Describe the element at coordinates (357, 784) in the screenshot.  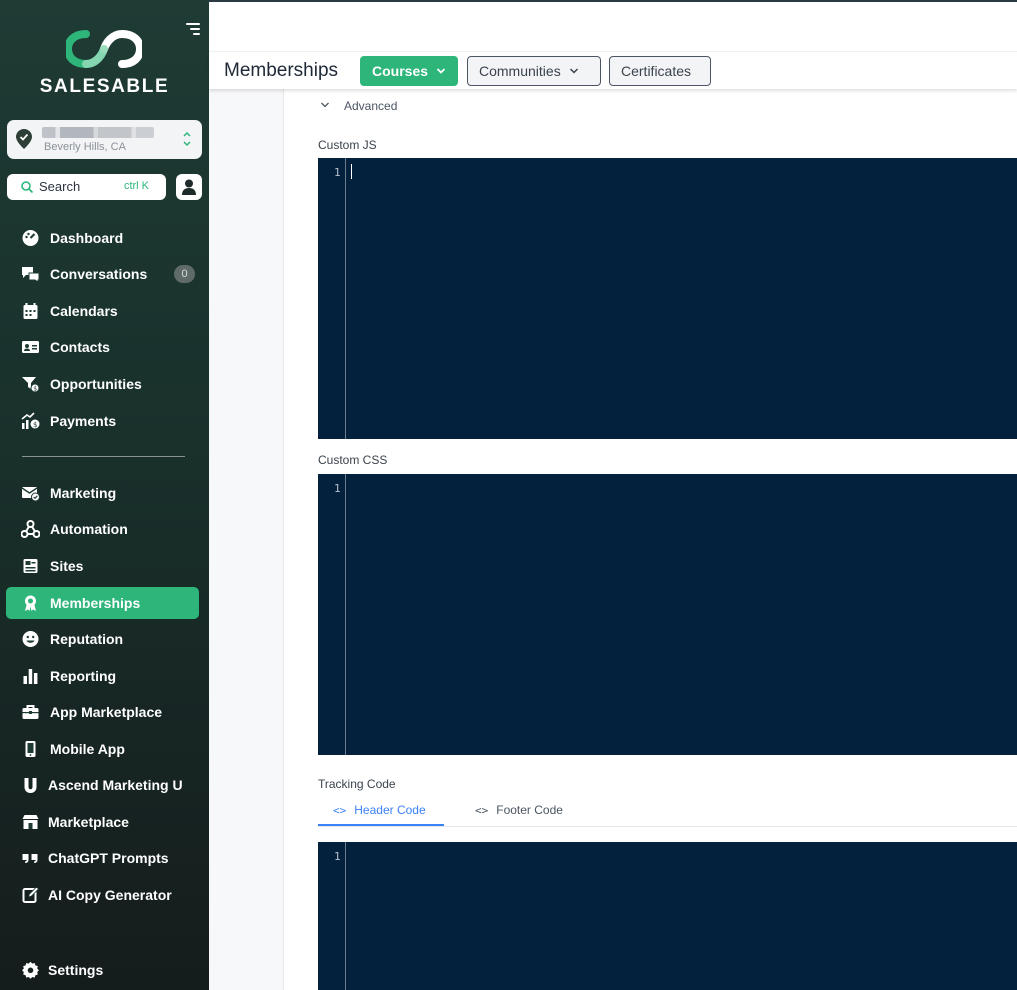
I see `tracking-code-label: Tracking Code` at that location.